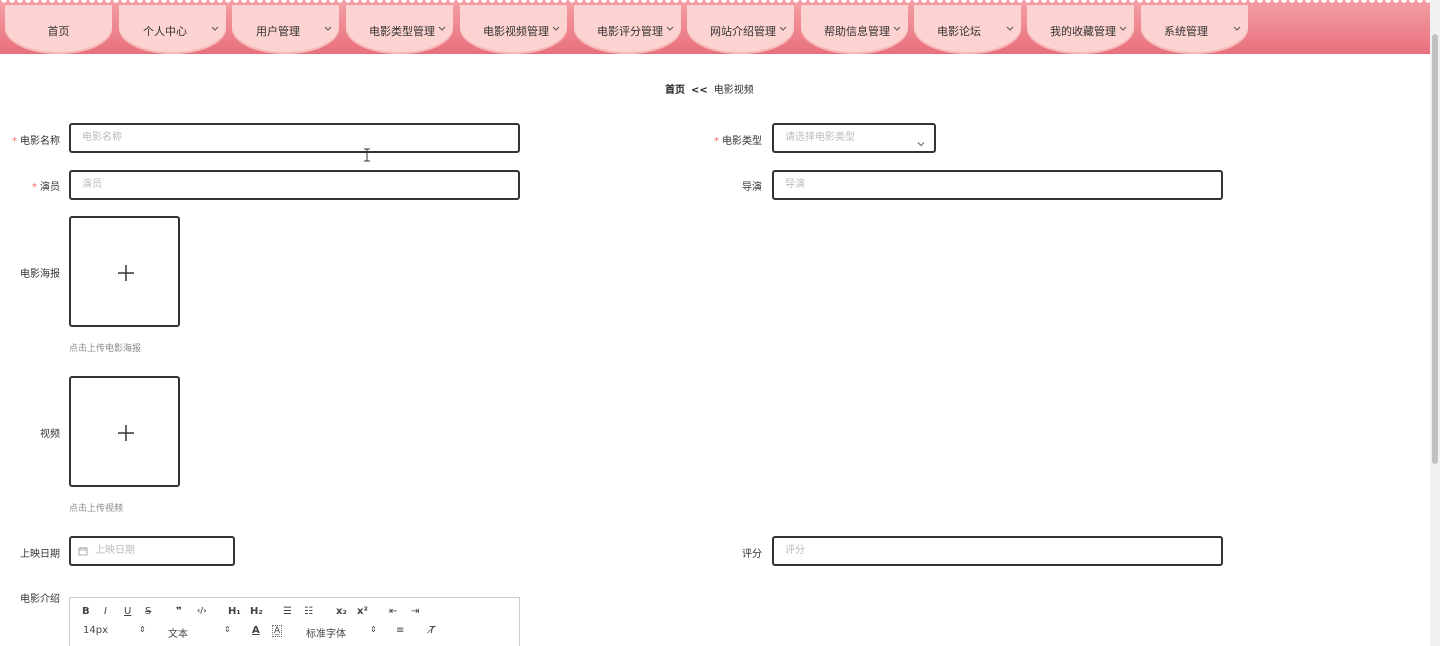  What do you see at coordinates (92, 184) in the screenshot?
I see `actors-placeholder: 演员` at bounding box center [92, 184].